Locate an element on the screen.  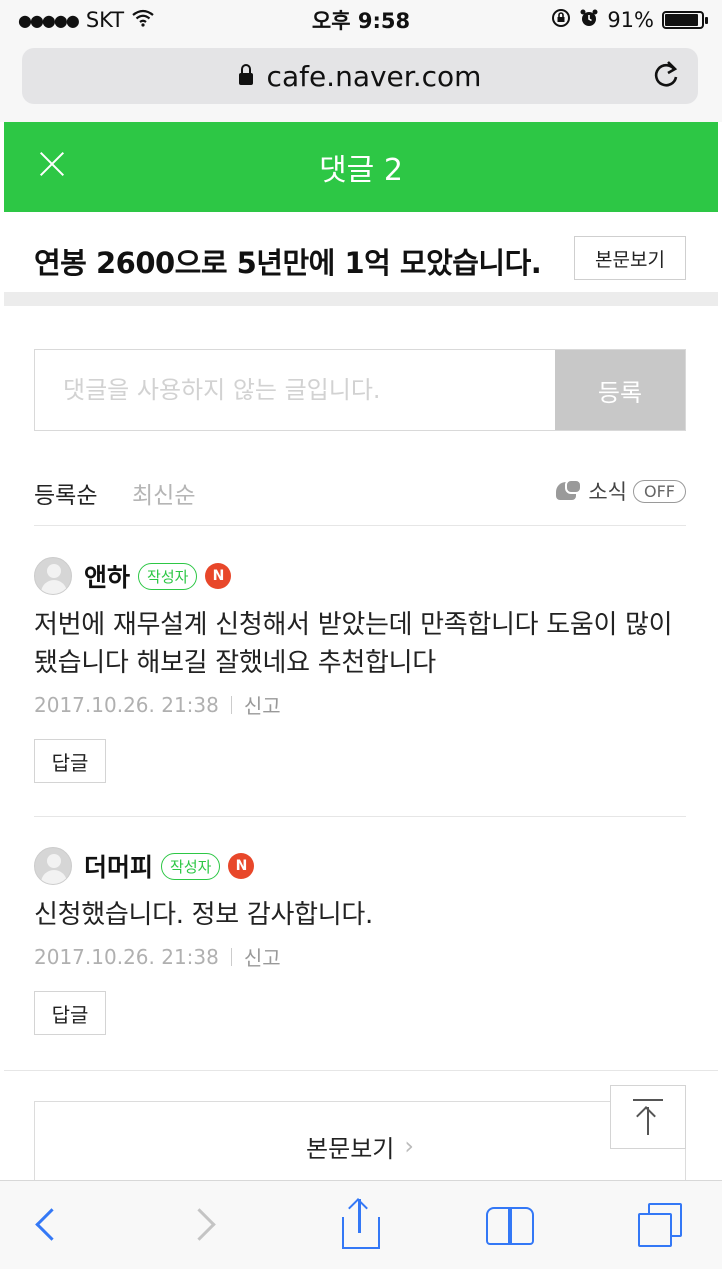
comments-header: 댓글 2 is located at coordinates (361, 167).